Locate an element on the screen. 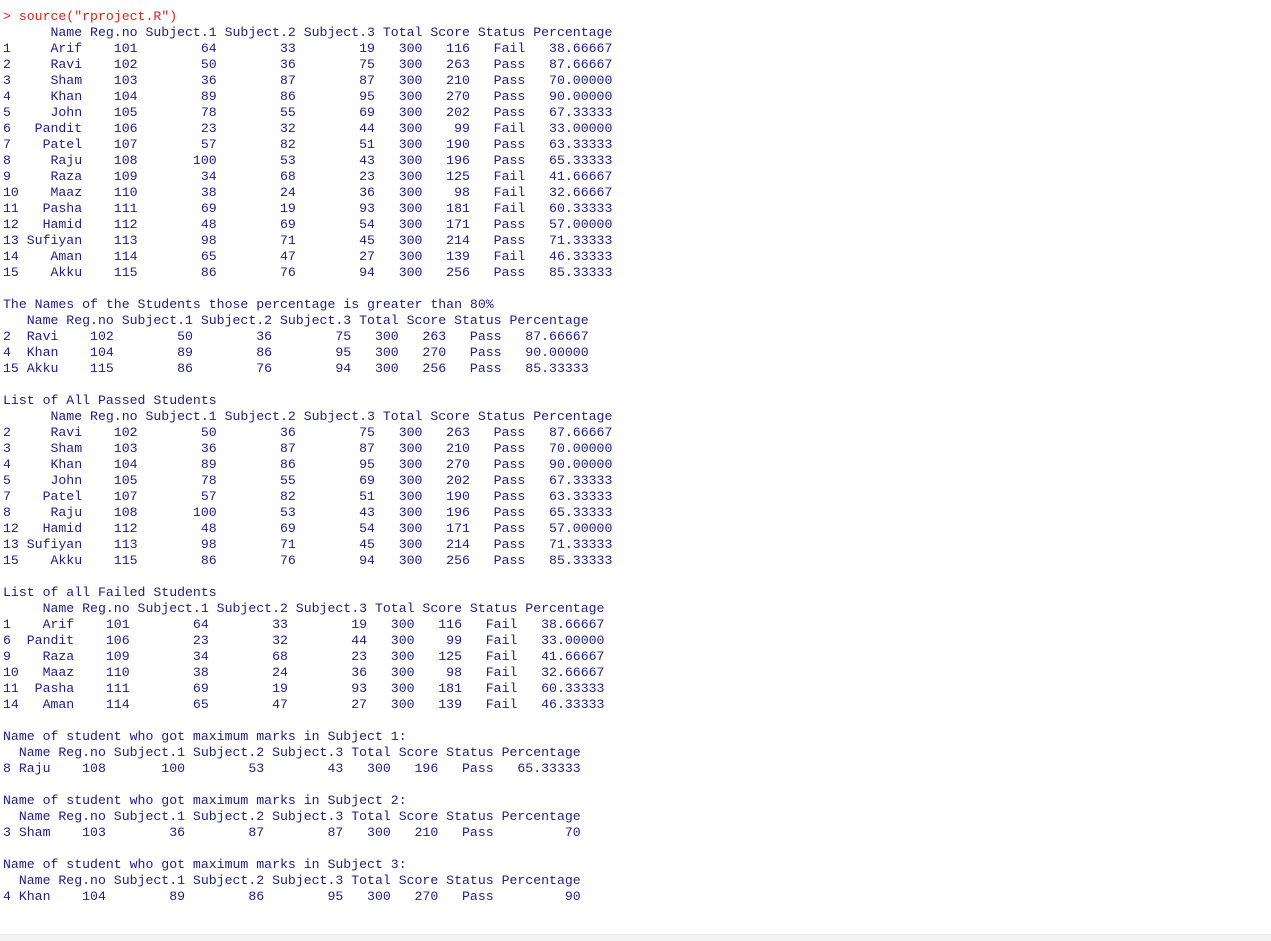 The image size is (1271, 941). console-output-line: 4 Khan 104 89 86 95 300 270 Pass 90 is located at coordinates (292, 896).